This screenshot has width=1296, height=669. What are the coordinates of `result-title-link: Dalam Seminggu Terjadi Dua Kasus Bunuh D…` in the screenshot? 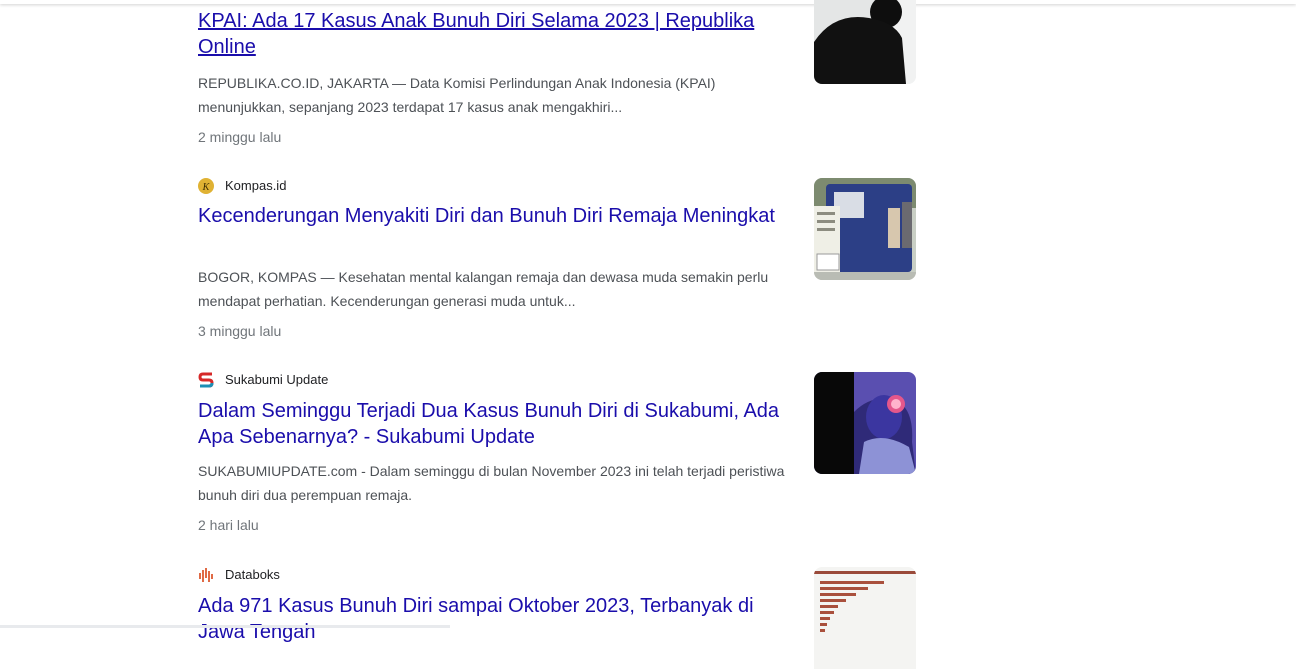 It's located at (498, 424).